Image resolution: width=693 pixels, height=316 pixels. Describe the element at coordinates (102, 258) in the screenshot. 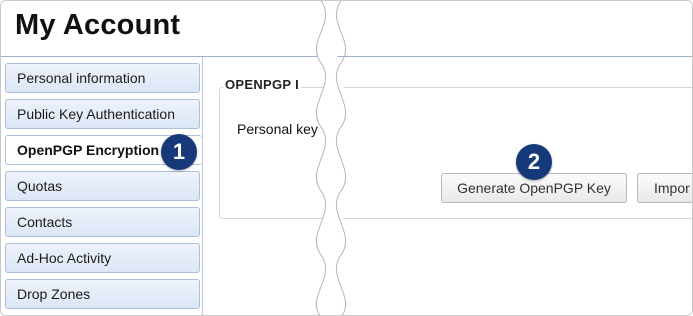

I see `sidebar-item-ad-hoc-activity: Ad-Hoc Activity` at that location.